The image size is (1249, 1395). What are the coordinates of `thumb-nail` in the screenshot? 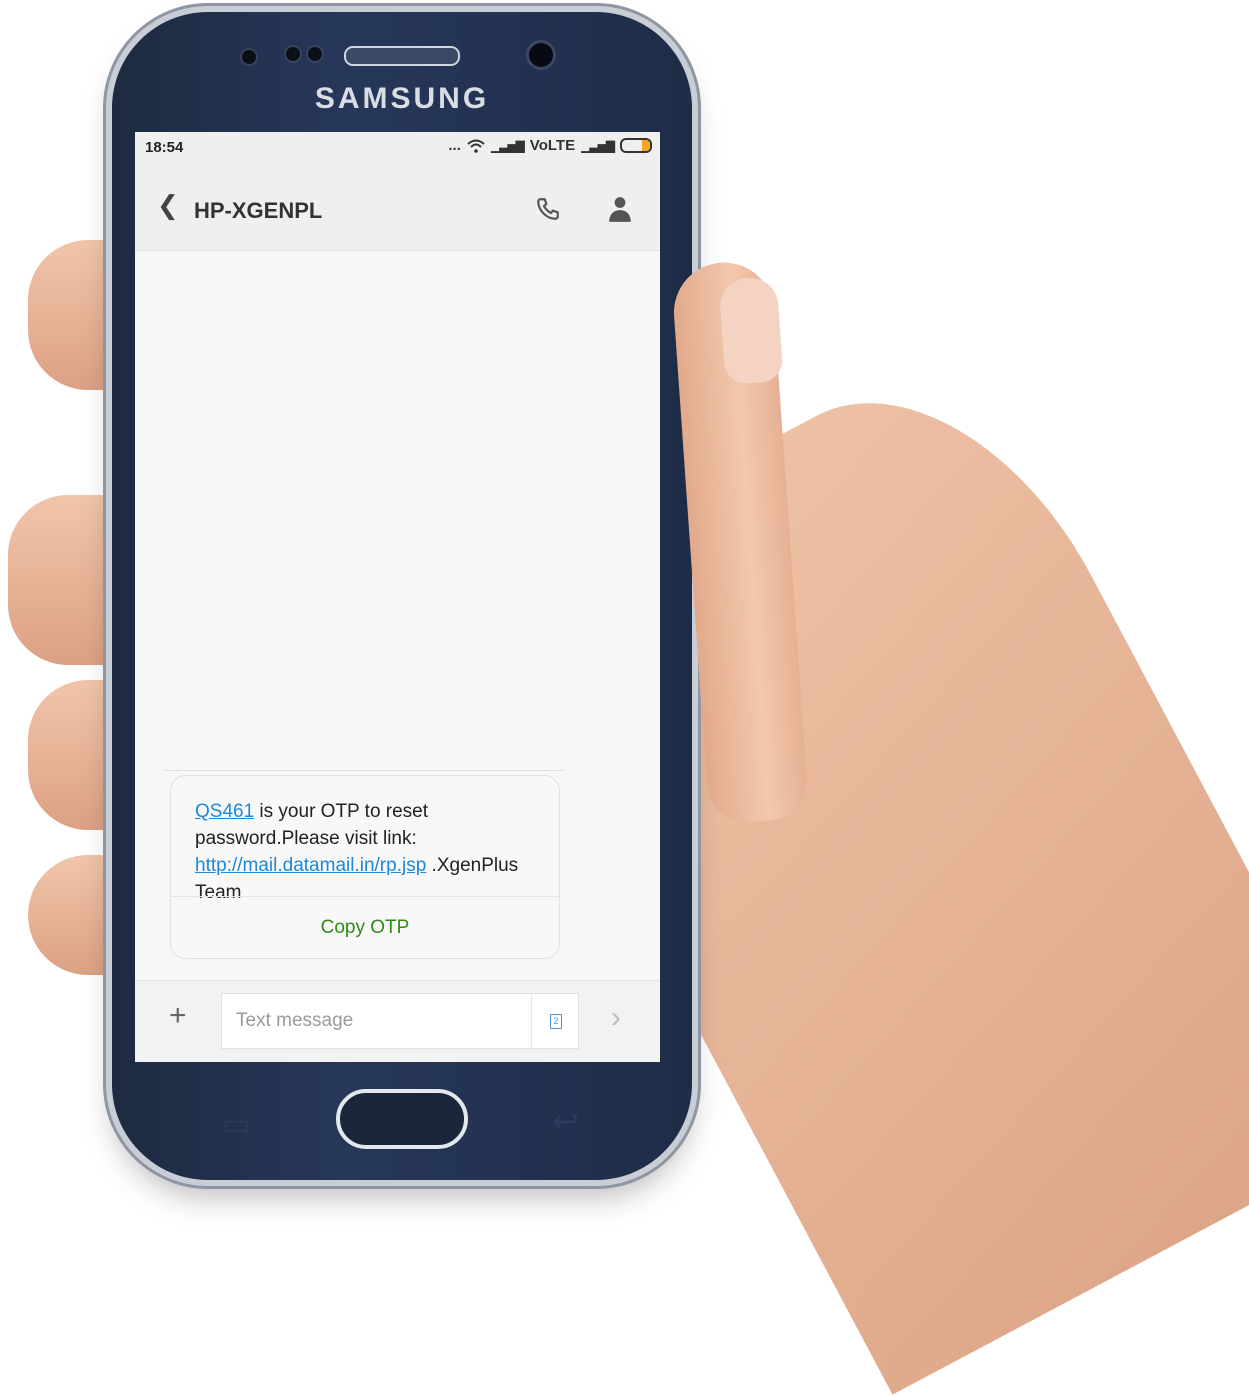 It's located at (751, 330).